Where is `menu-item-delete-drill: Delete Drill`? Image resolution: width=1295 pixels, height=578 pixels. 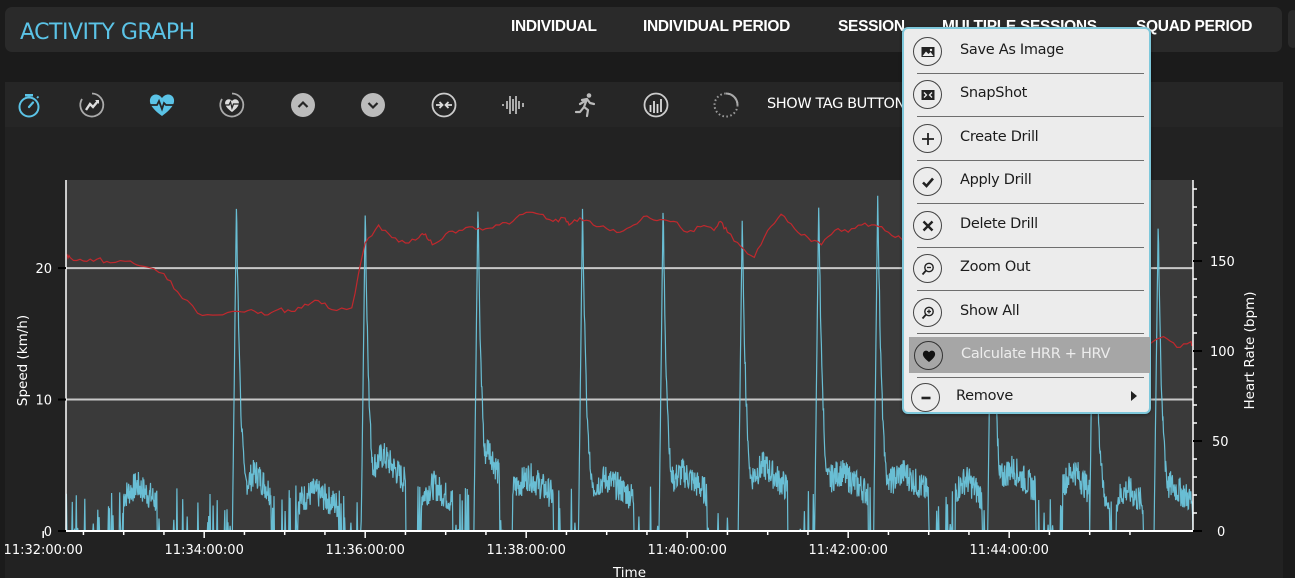
menu-item-delete-drill: Delete Drill is located at coordinates (1027, 225).